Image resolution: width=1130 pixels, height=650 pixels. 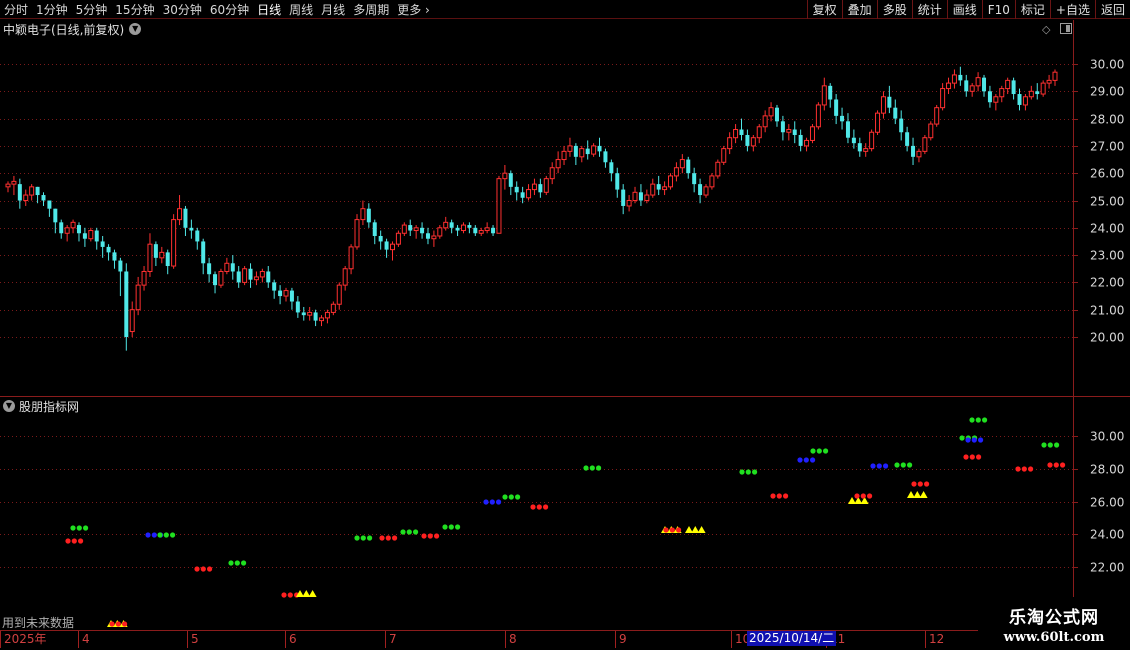 What do you see at coordinates (1107, 568) in the screenshot?
I see `indicator-tick-label: 22.00` at bounding box center [1107, 568].